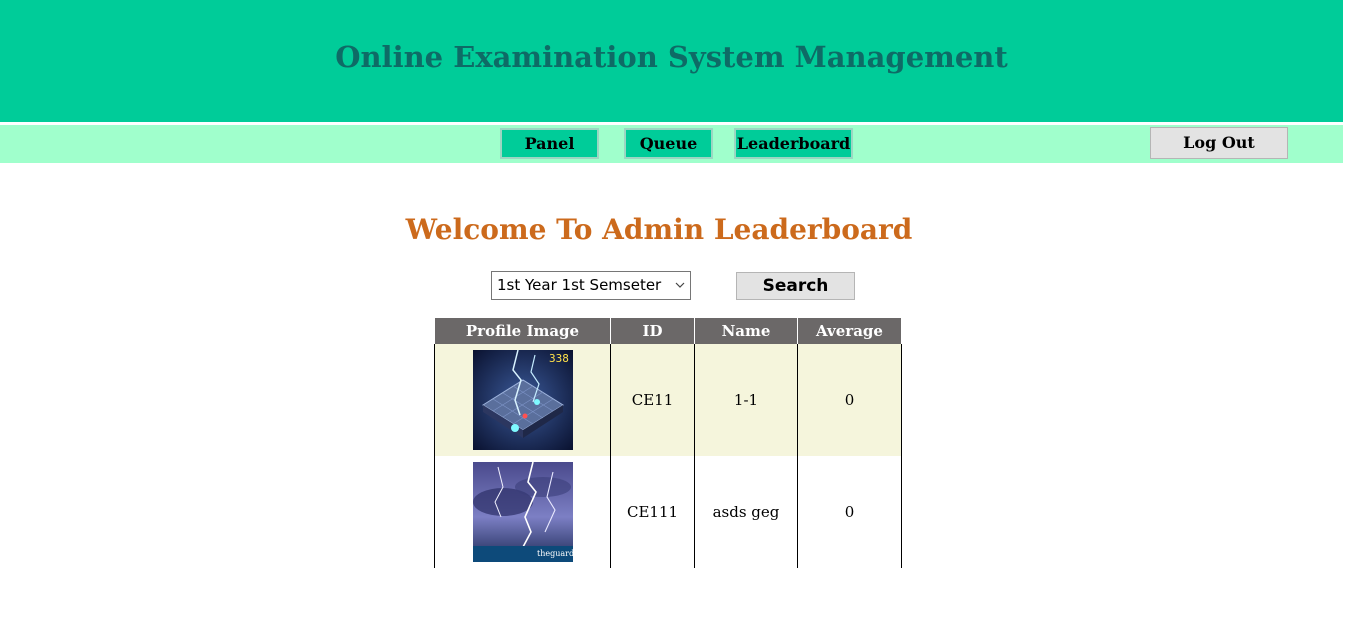 This screenshot has width=1349, height=637. Describe the element at coordinates (652, 512) in the screenshot. I see `id-cell: CE111` at that location.